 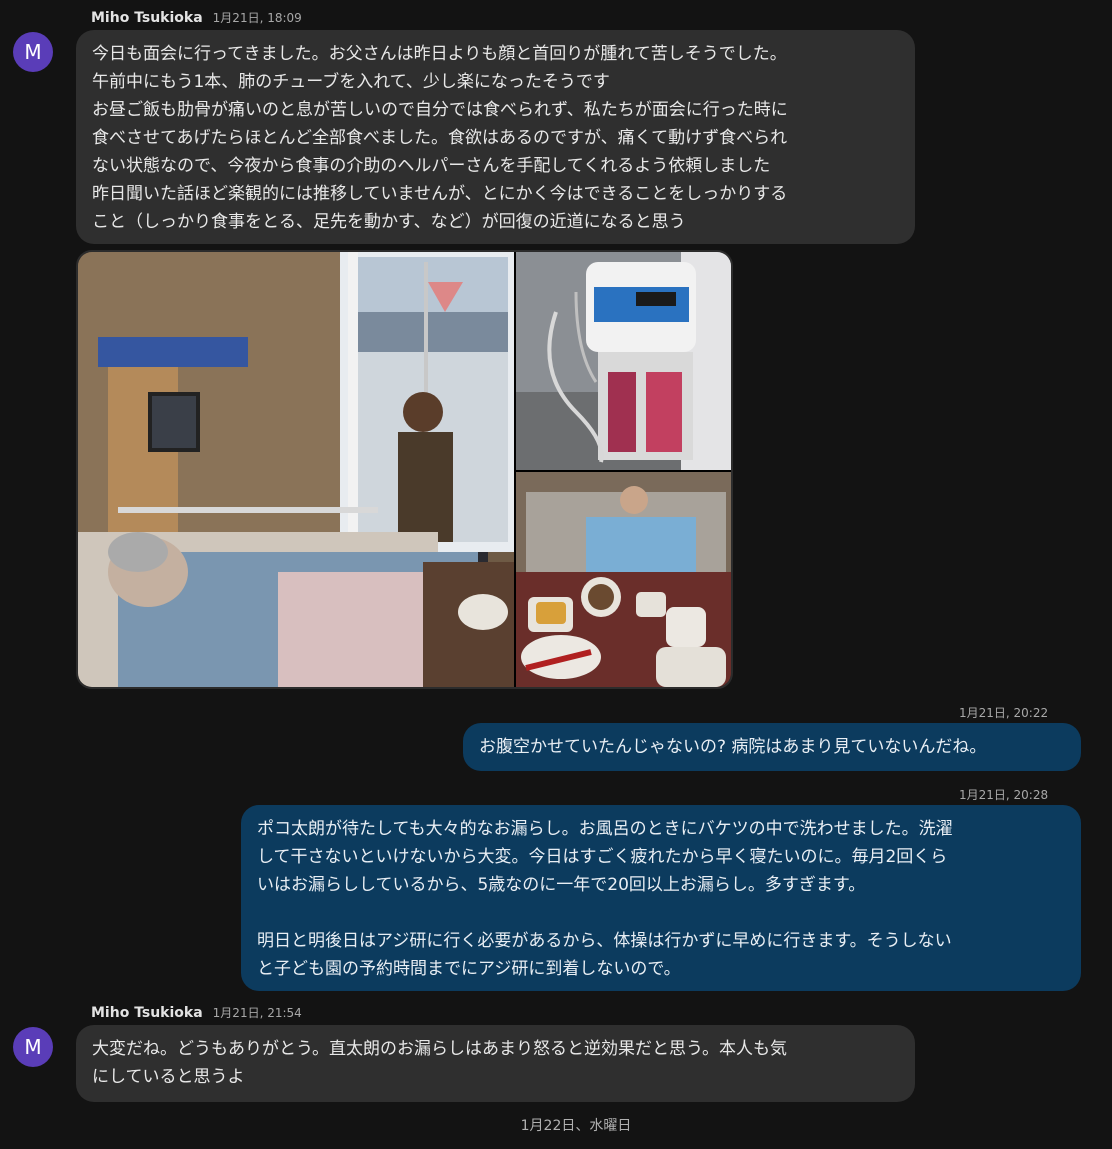 I want to click on message-timestamp: 1月21日, 20:28, so click(x=1004, y=795).